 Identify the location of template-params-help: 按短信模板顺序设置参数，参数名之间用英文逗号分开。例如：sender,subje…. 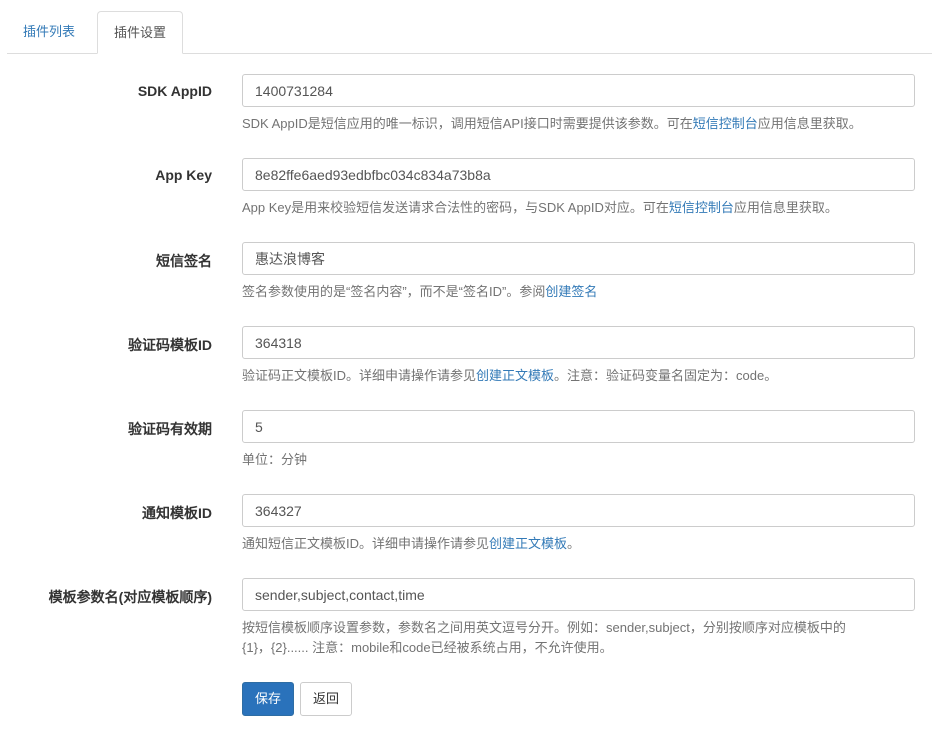
(582, 638).